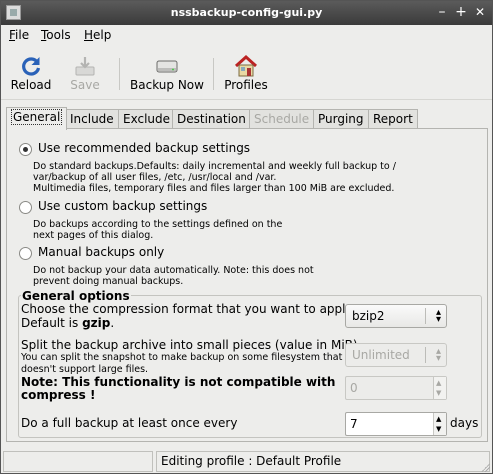  Describe the element at coordinates (246, 36) in the screenshot. I see `menu-bar: File Tools Help` at that location.